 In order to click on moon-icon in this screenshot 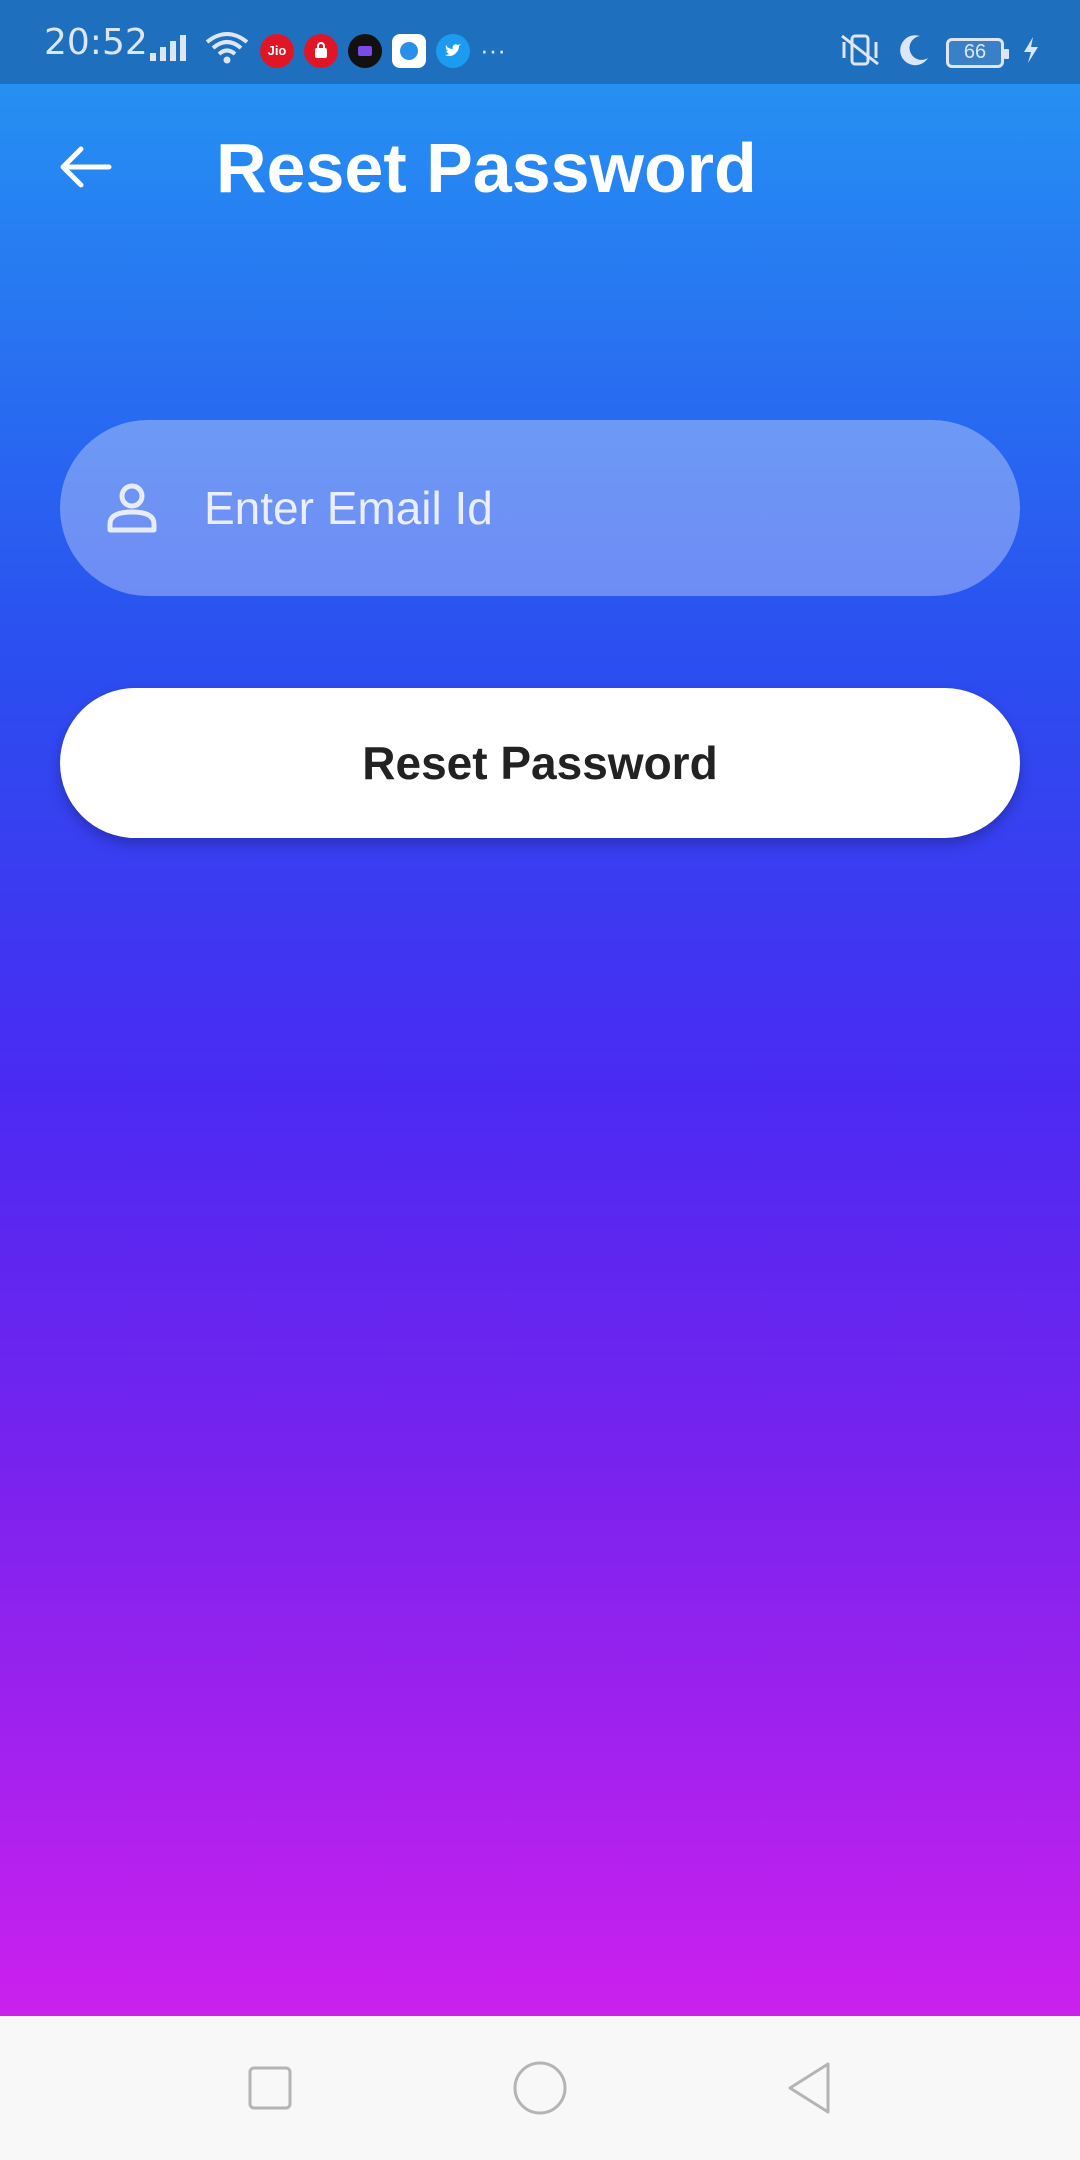, I will do `click(914, 52)`.